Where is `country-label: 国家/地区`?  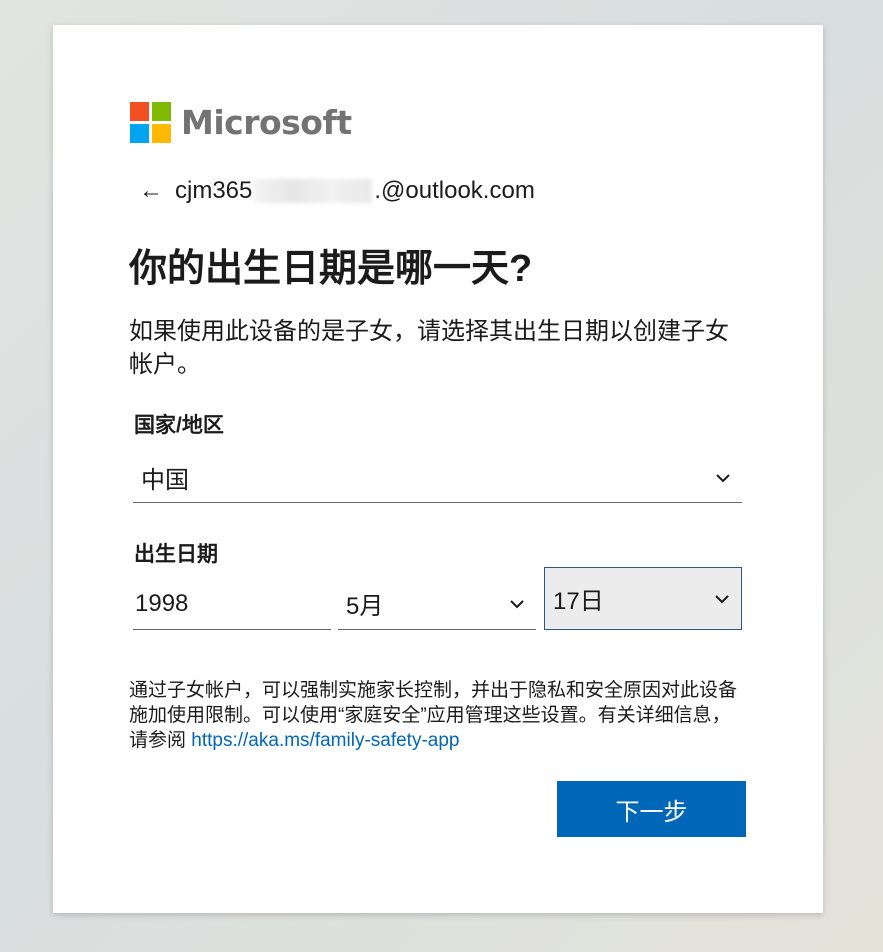 country-label: 国家/地区 is located at coordinates (179, 425).